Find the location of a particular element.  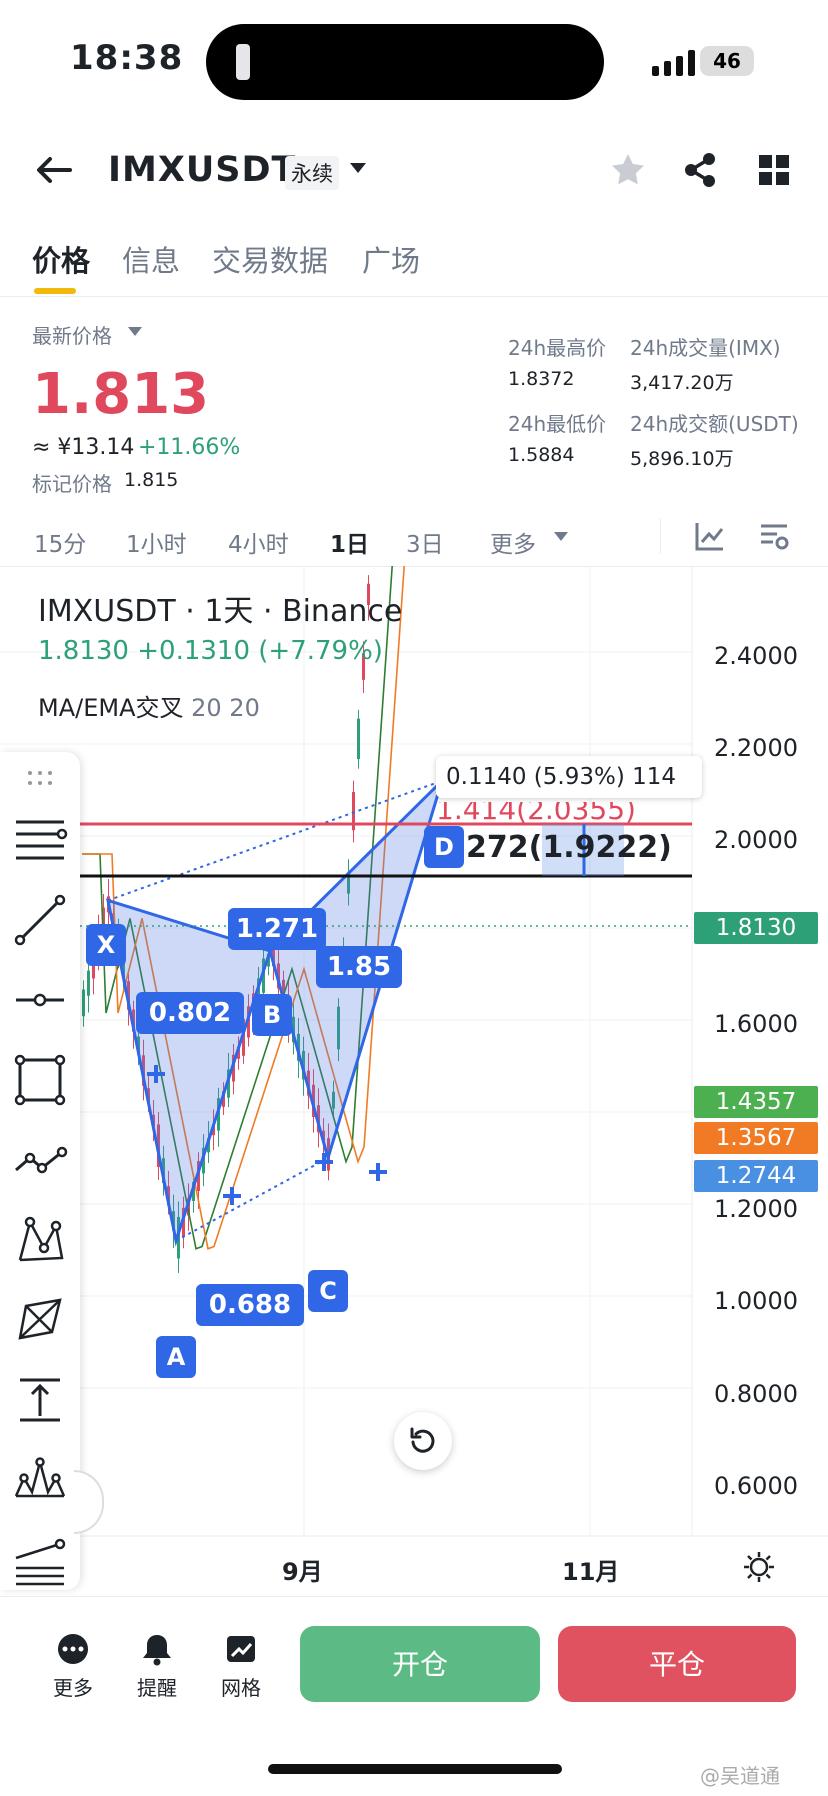

y-tick-label: 0.6000 is located at coordinates (756, 1486).